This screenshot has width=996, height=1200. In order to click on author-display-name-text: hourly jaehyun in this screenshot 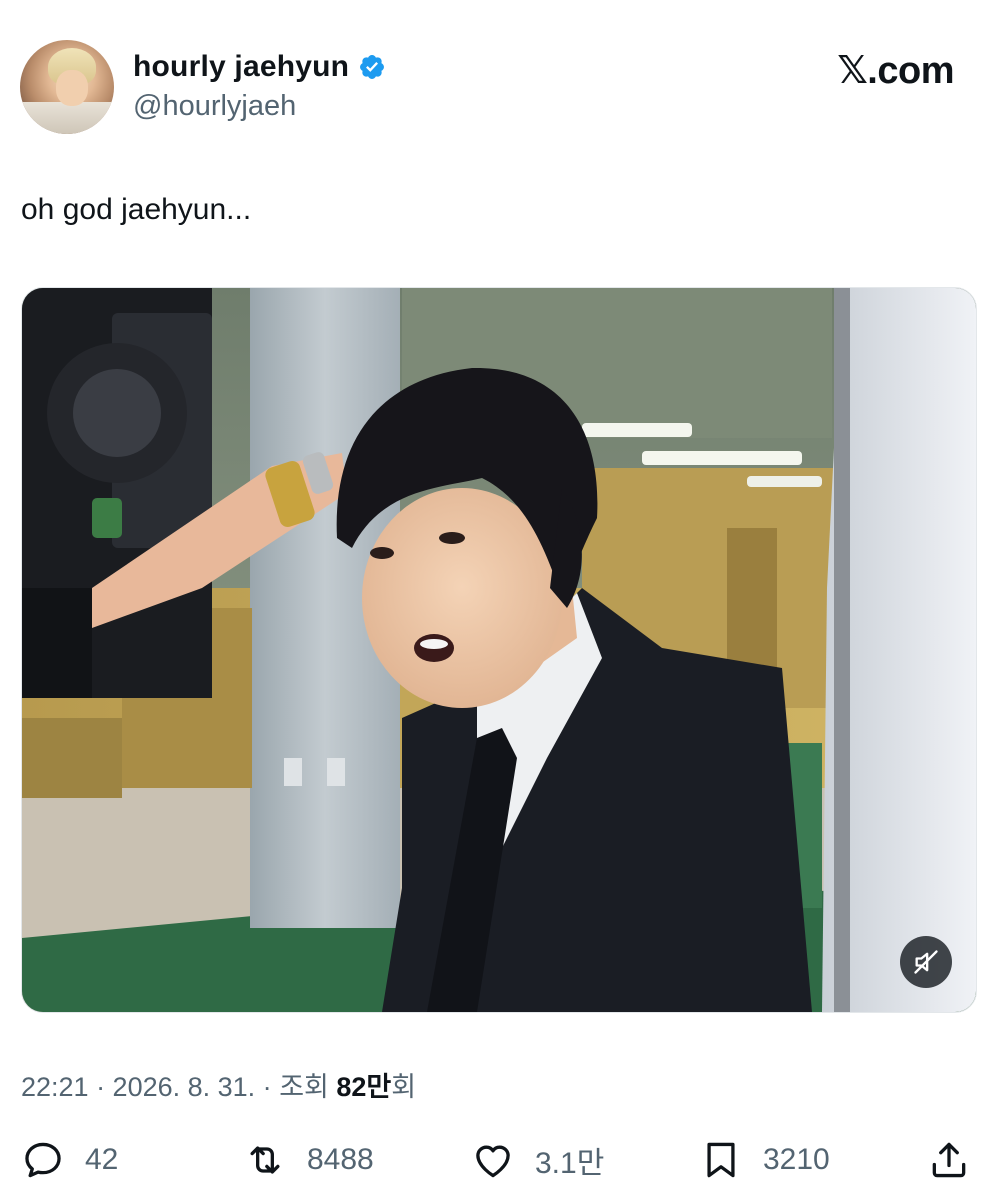, I will do `click(241, 66)`.